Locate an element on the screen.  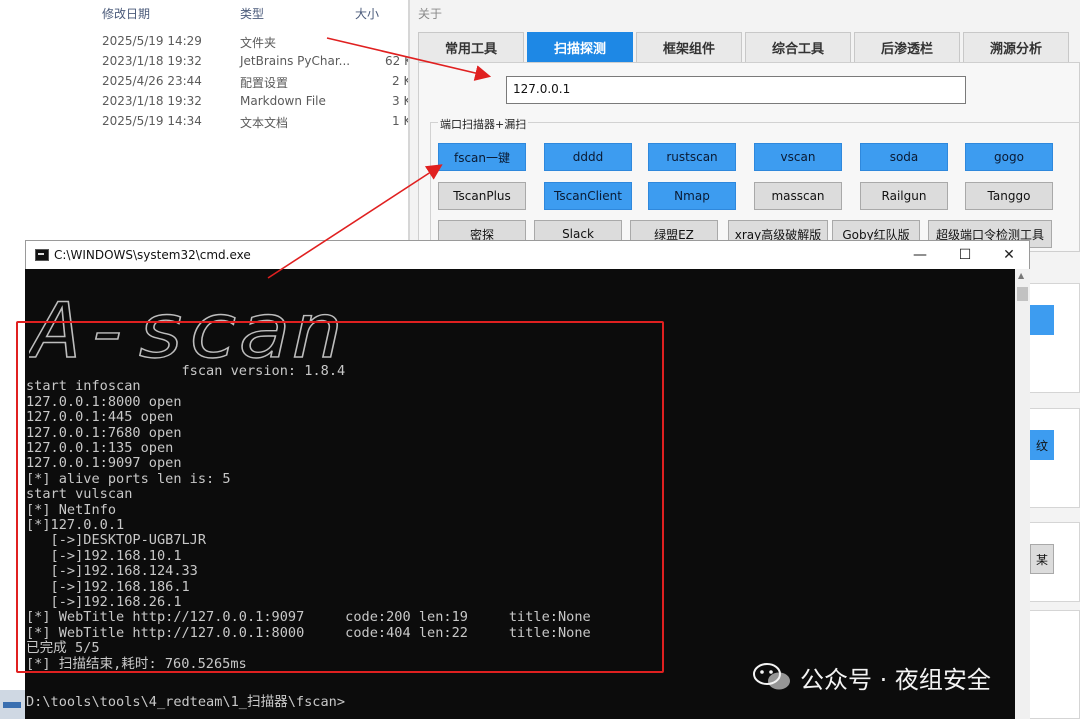
console-icon is located at coordinates (42, 255).